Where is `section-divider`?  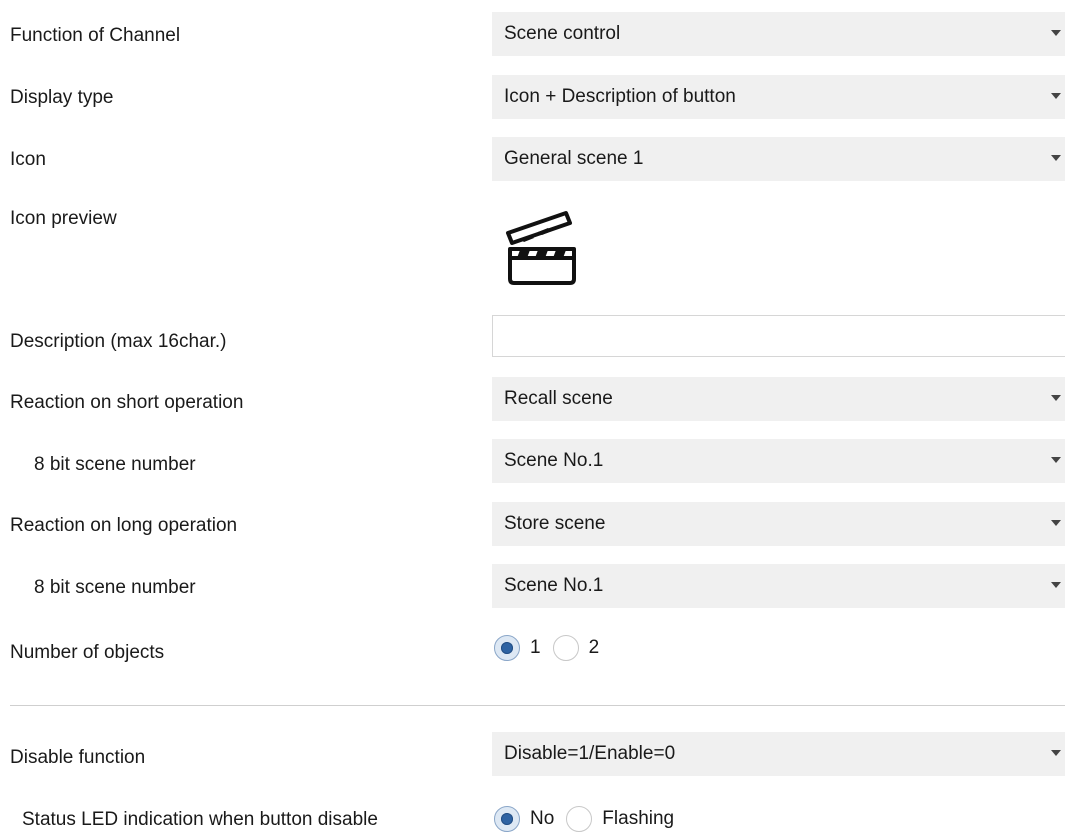 section-divider is located at coordinates (537, 705).